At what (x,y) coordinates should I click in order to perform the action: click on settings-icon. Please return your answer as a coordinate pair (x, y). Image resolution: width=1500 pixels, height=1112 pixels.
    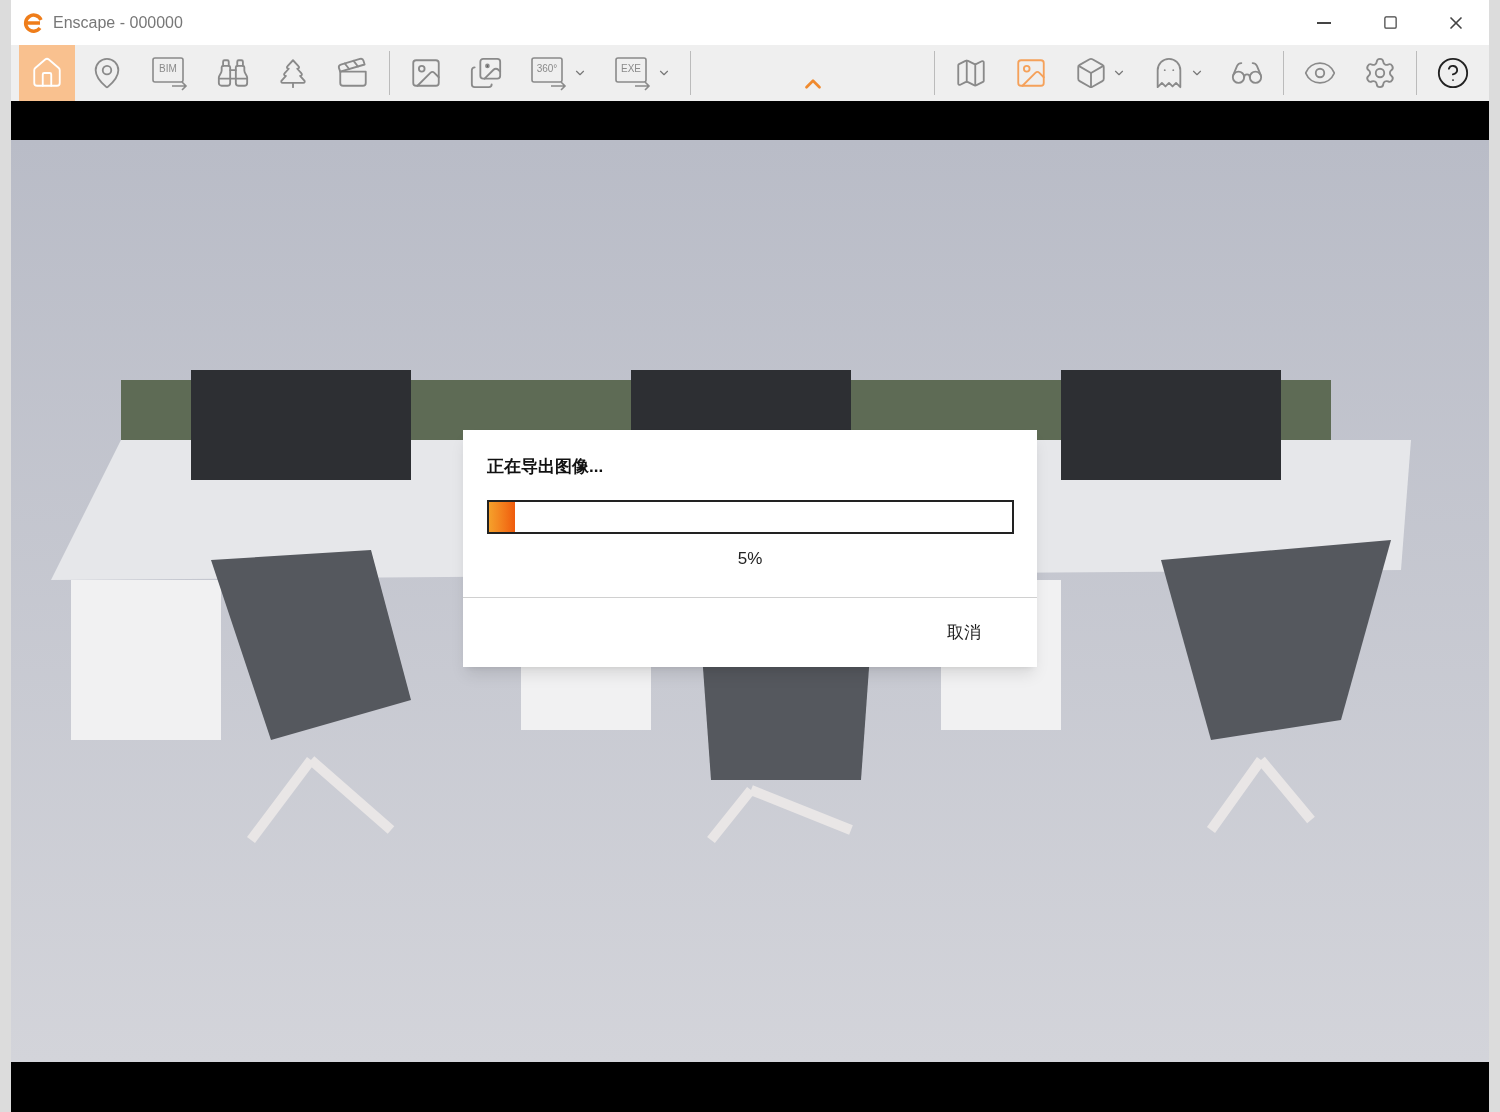
    Looking at the image, I should click on (1380, 73).